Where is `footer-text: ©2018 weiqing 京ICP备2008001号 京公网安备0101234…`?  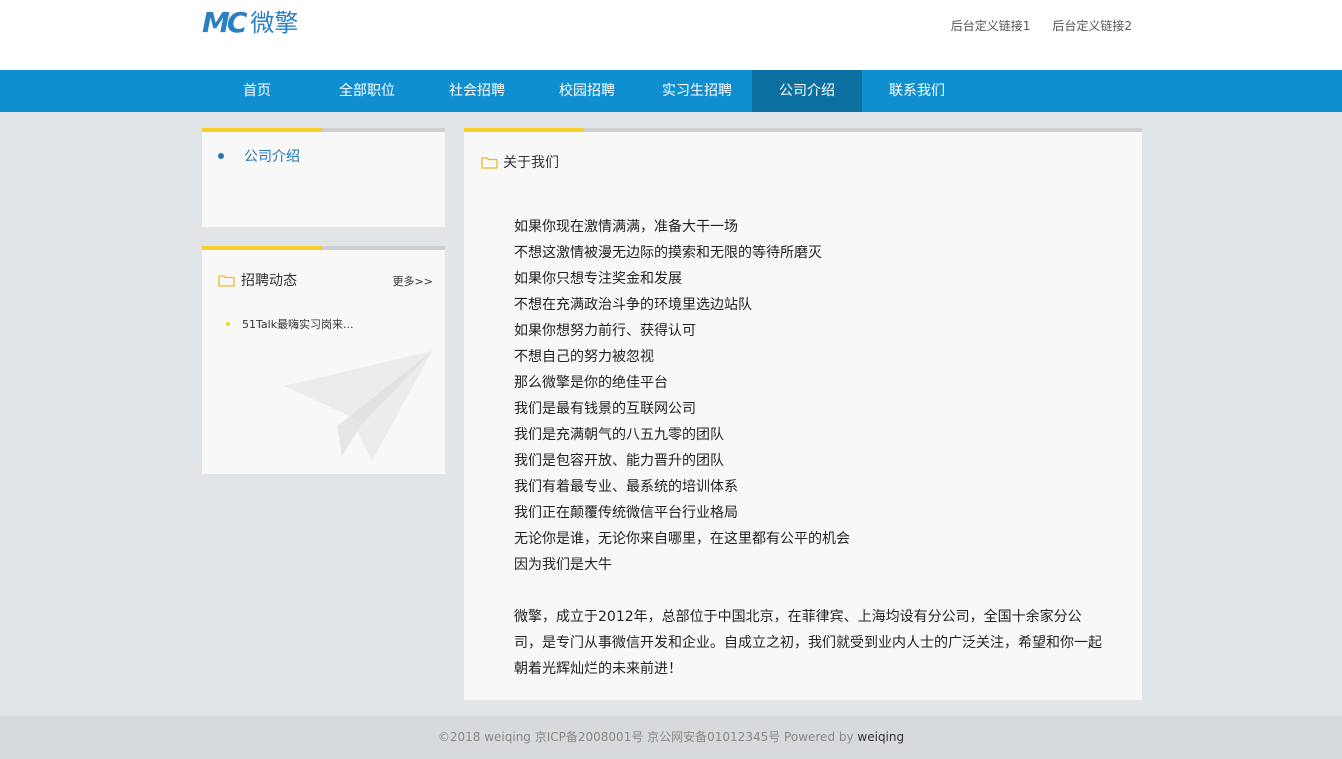 footer-text: ©2018 weiqing 京ICP备2008001号 京公网安备0101234… is located at coordinates (647, 737).